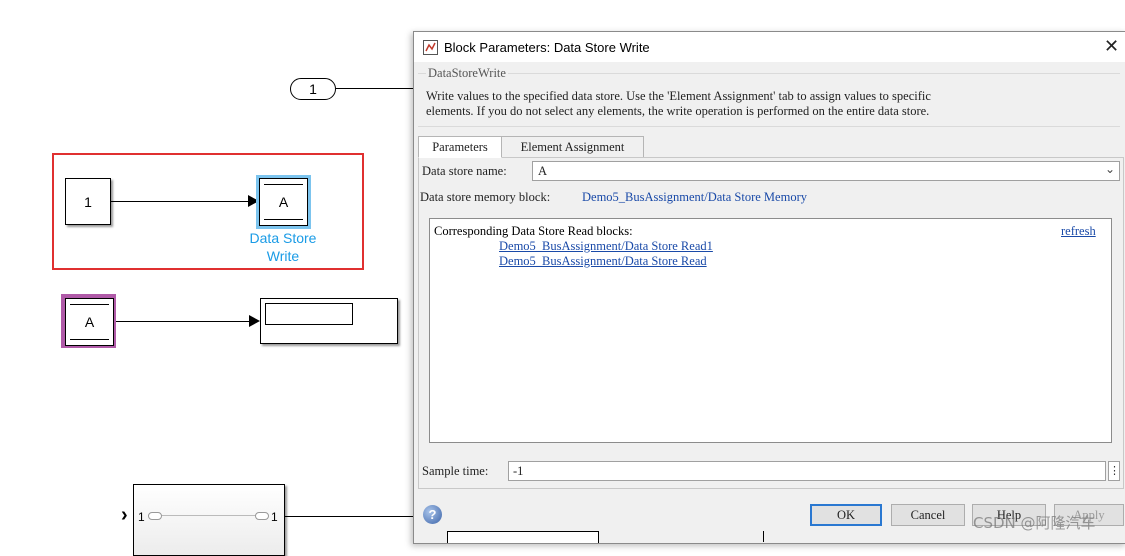 The width and height of the screenshot is (1125, 556). I want to click on data-store-read-symbol: A, so click(89, 322).